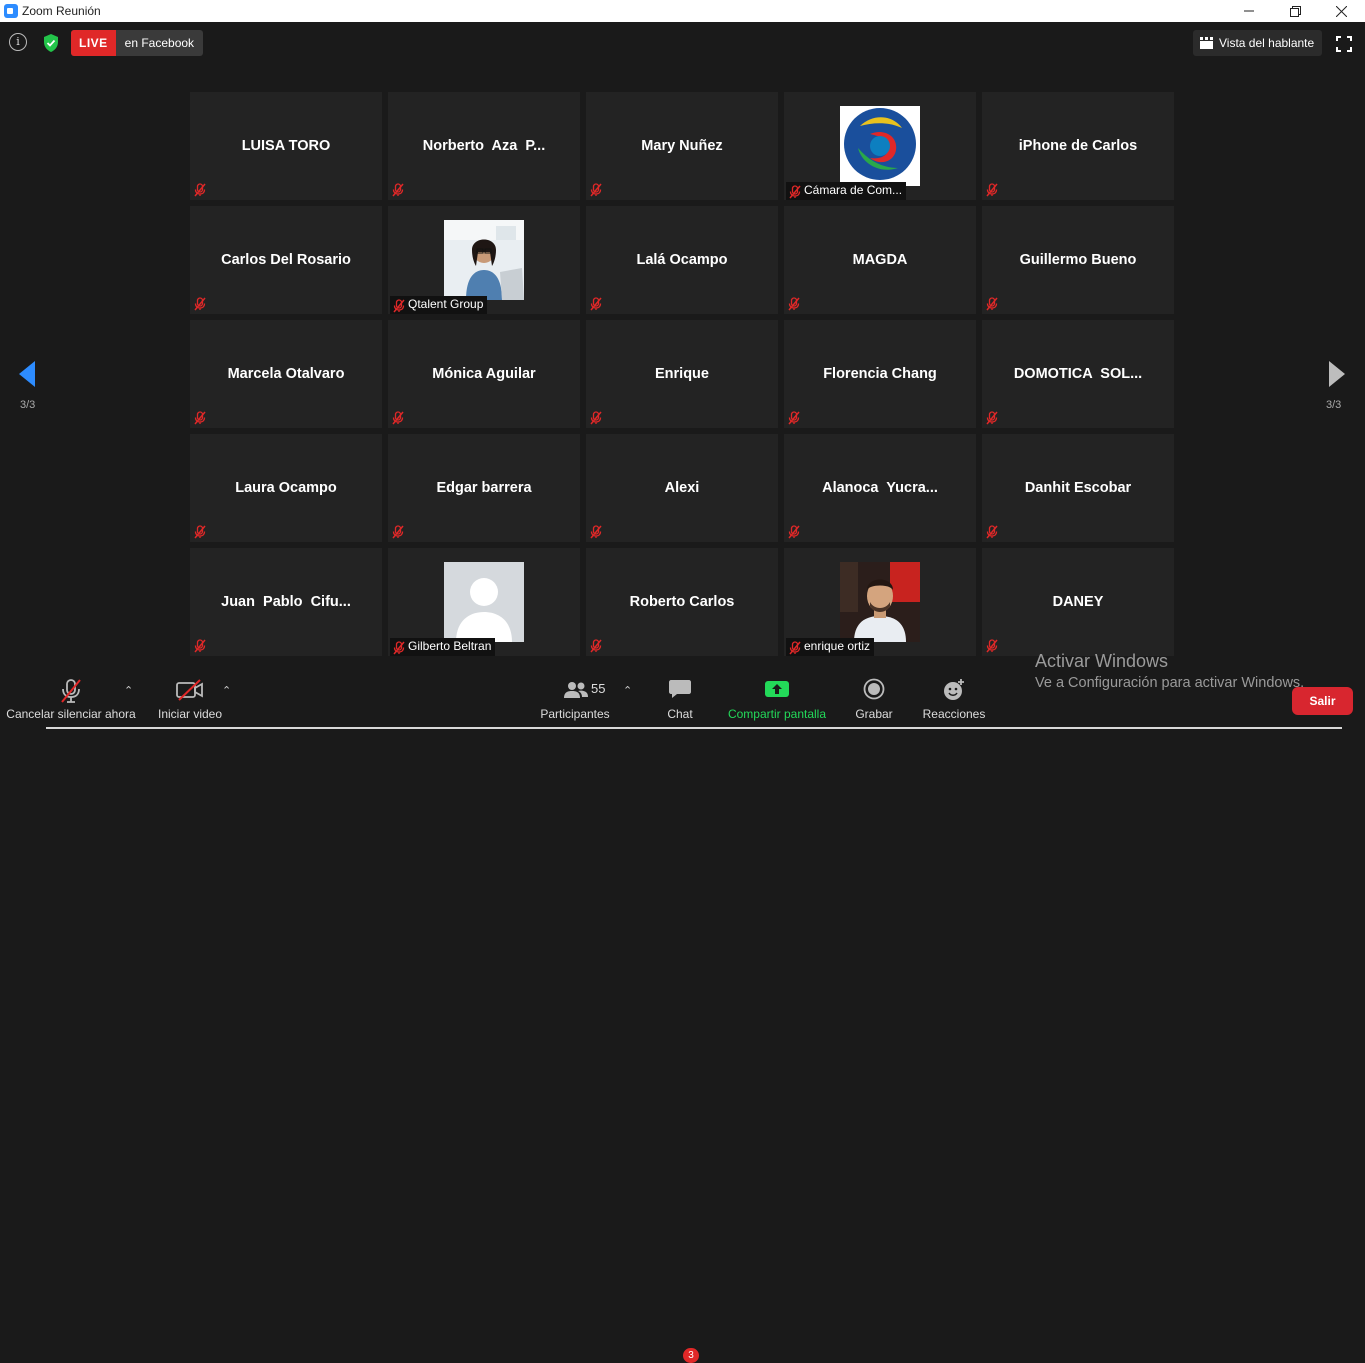 The height and width of the screenshot is (1363, 1365). I want to click on participant-name: Alexi, so click(682, 488).